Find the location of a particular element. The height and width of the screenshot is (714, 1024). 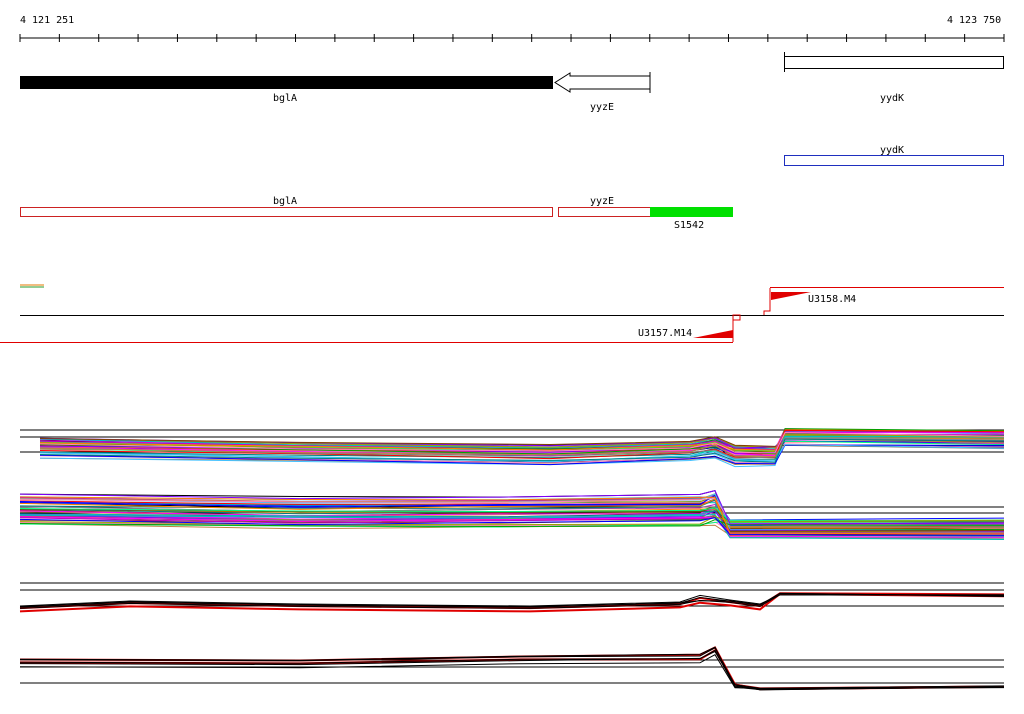

segment-right-step is located at coordinates (767, 301).